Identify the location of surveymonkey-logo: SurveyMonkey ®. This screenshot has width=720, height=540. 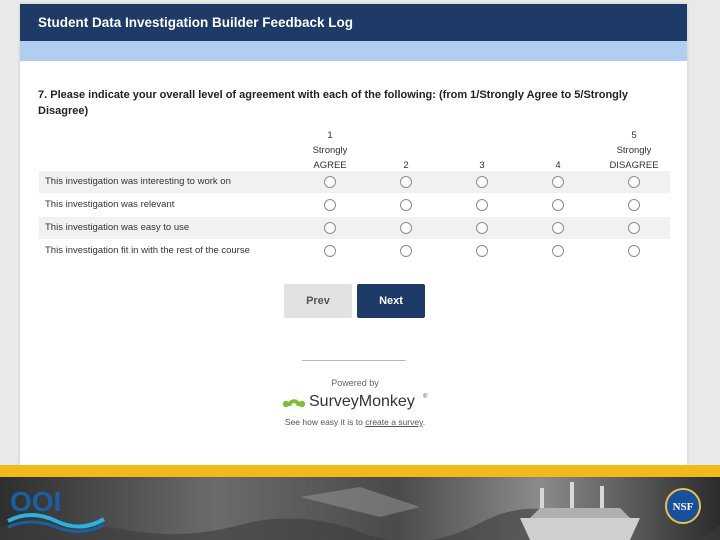
(357, 402).